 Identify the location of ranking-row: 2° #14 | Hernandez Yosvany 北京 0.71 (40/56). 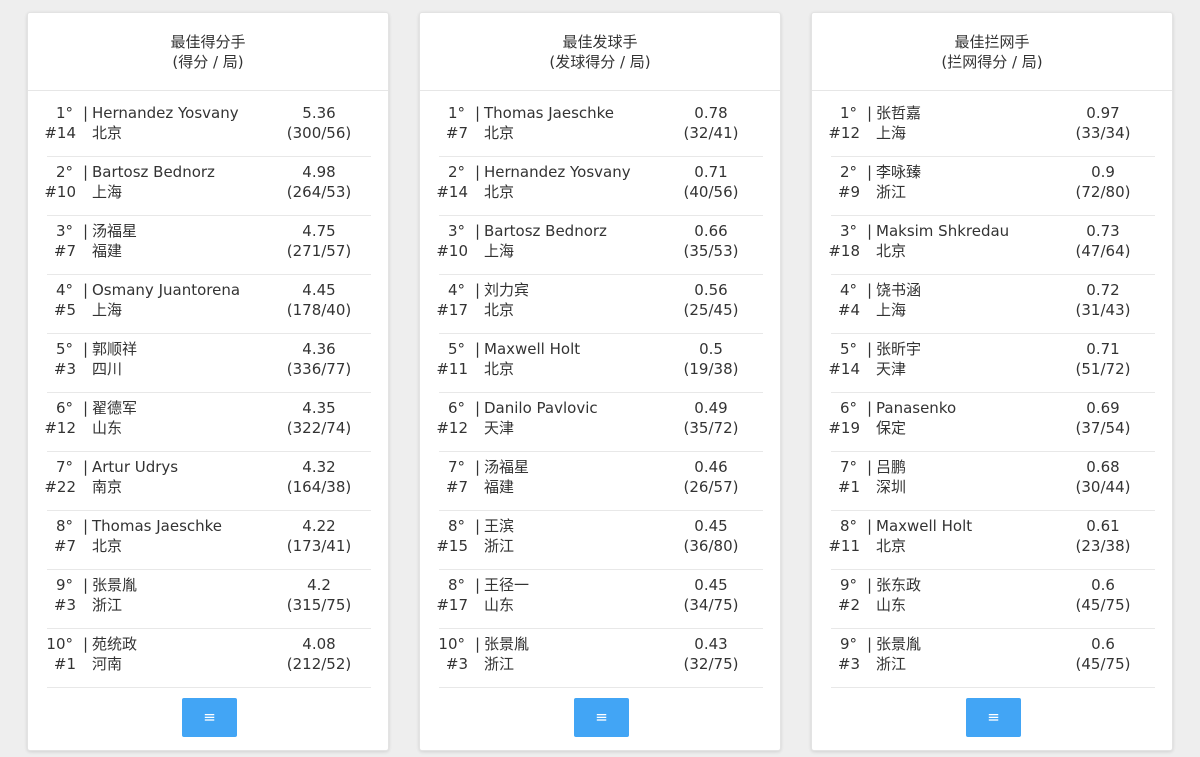
(599, 186).